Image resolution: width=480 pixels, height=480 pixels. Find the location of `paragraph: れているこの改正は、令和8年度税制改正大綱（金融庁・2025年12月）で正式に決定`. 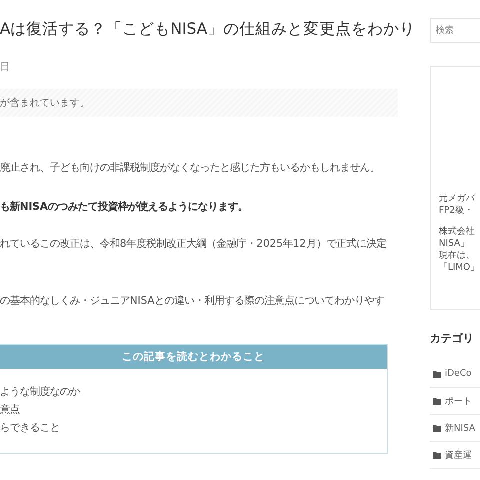

paragraph: れているこの改正は、令和8年度税制改正大綱（金融庁・2025年12月）で正式に決定 is located at coordinates (193, 244).